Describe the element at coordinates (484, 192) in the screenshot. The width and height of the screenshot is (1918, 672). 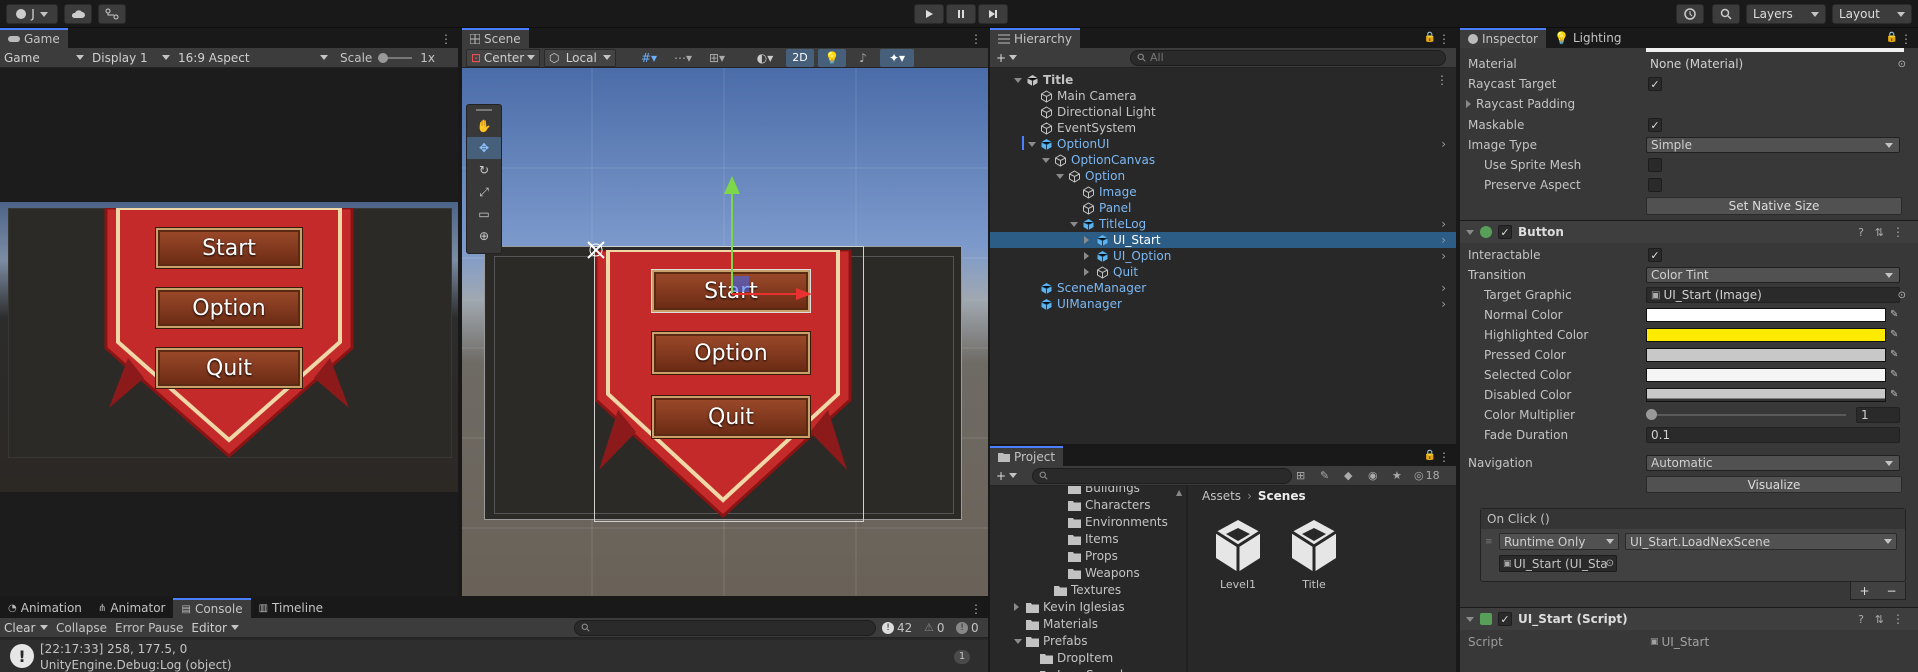
I see `scale-tool-icon: ⤢` at that location.